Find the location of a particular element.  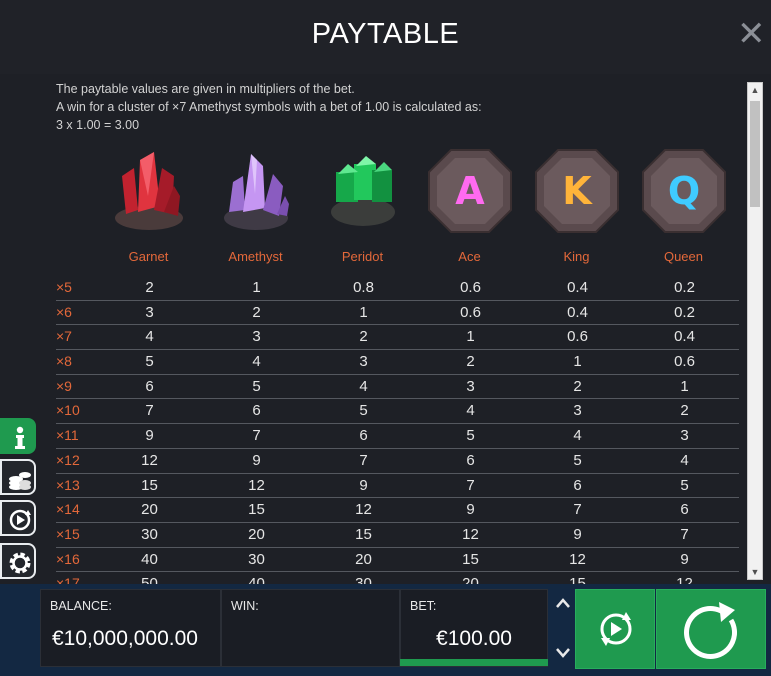

spin-icon is located at coordinates (710, 630).